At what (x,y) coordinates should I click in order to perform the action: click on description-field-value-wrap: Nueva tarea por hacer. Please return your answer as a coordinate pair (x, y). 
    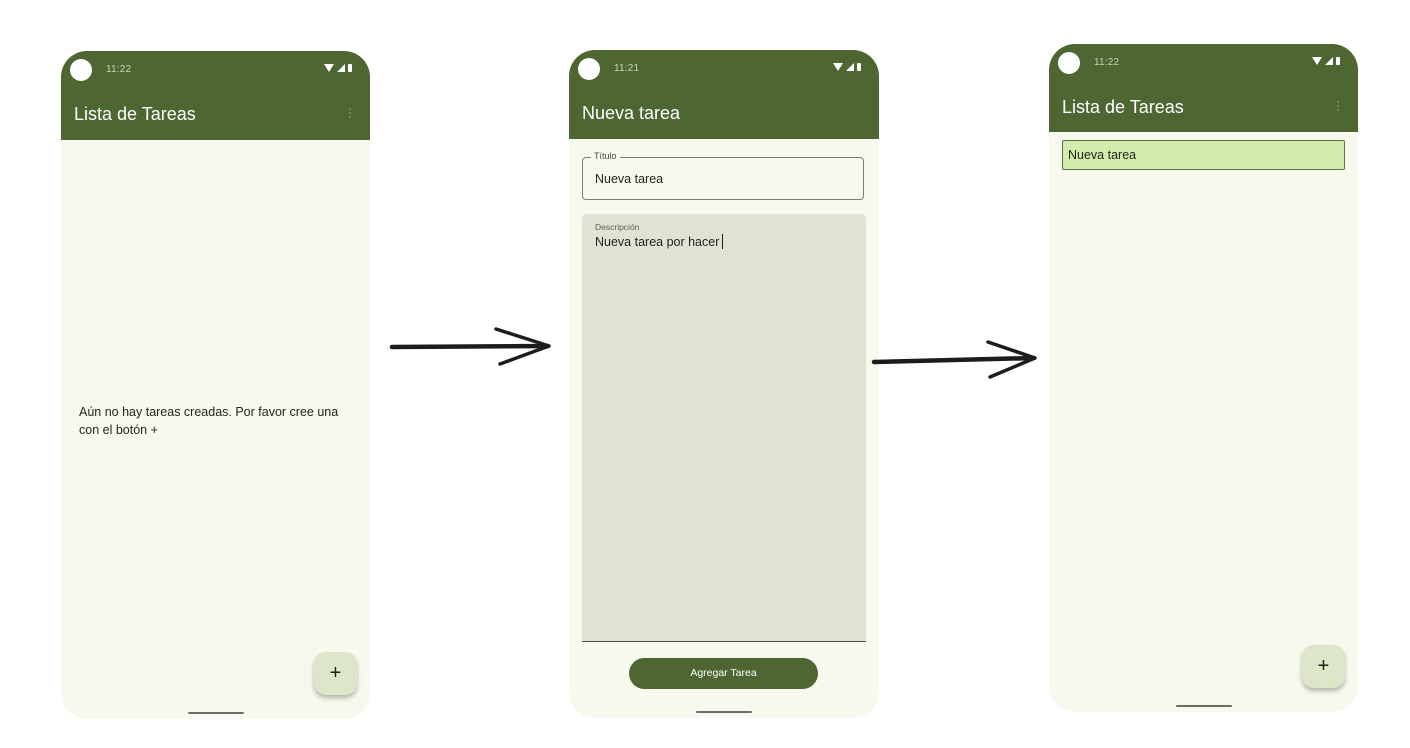
    Looking at the image, I should click on (659, 241).